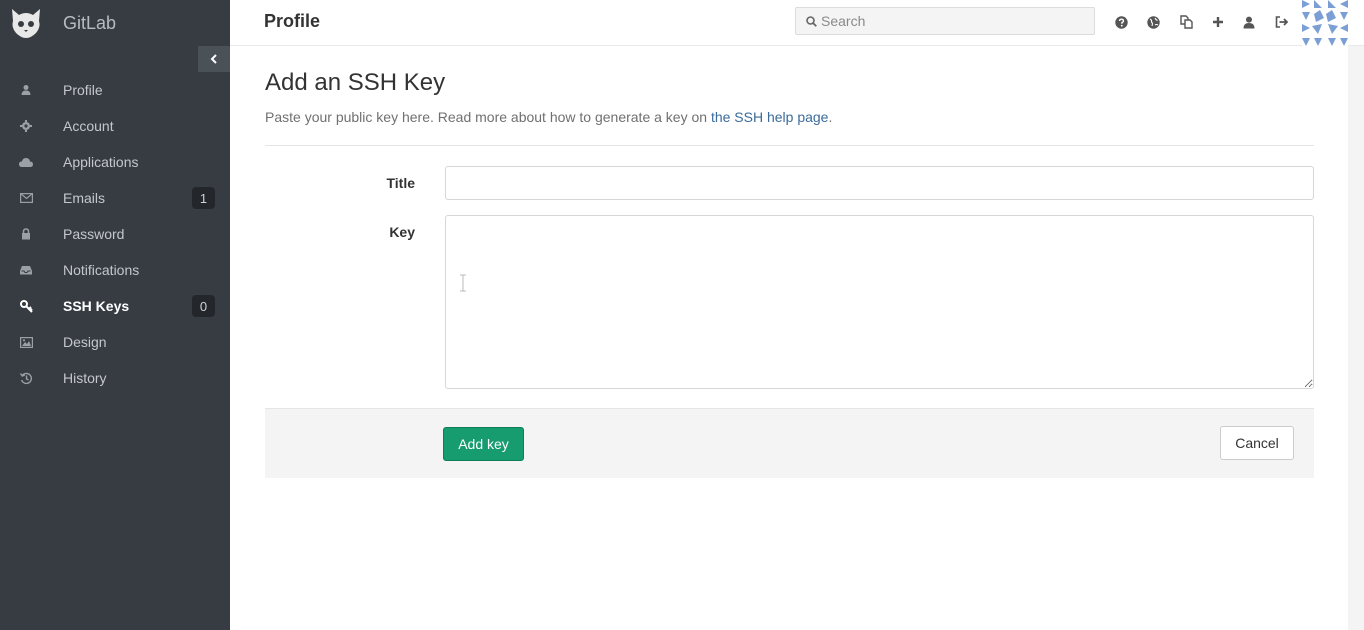 The height and width of the screenshot is (630, 1364). What do you see at coordinates (84, 198) in the screenshot?
I see `sidebar-item-label: Emails` at bounding box center [84, 198].